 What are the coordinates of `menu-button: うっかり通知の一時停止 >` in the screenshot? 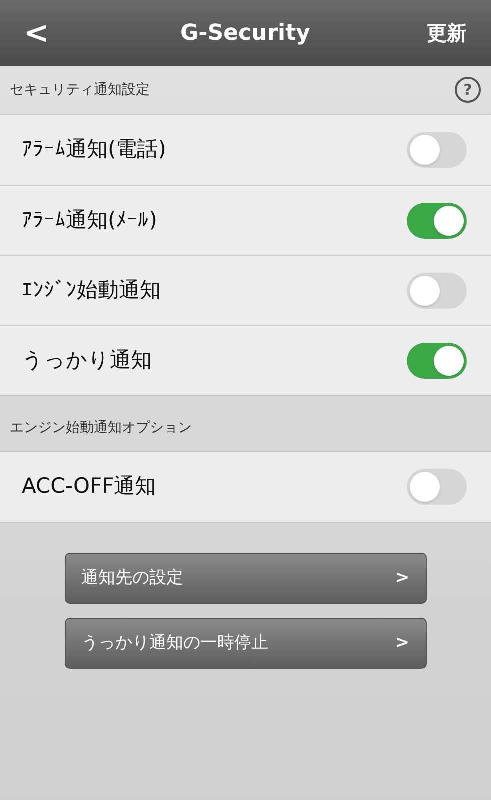 It's located at (245, 643).